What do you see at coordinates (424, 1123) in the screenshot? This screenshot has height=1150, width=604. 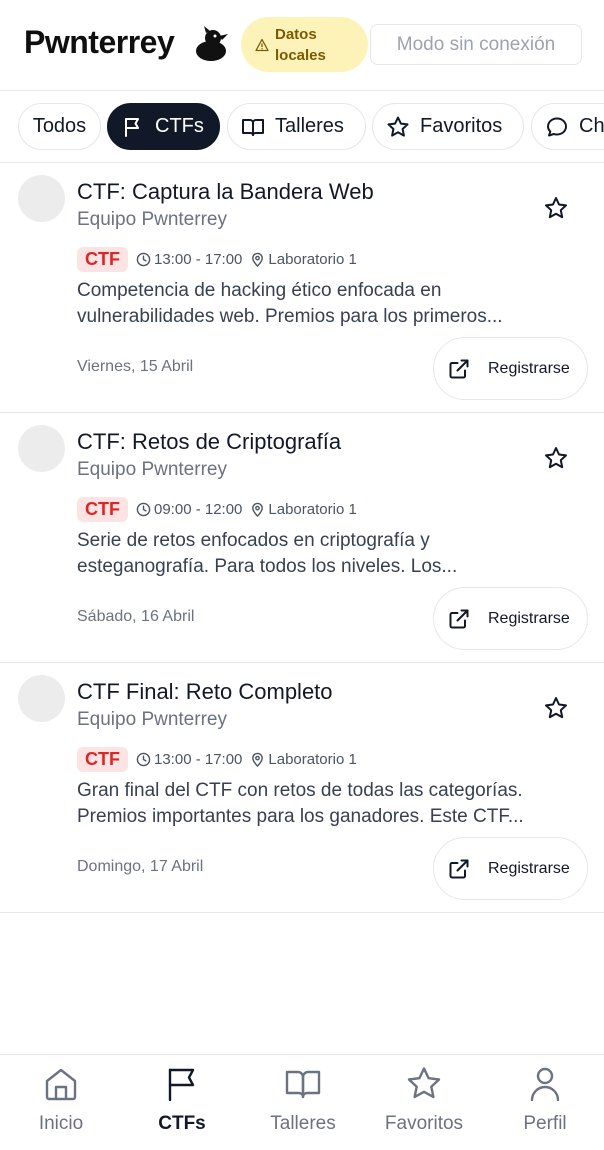 I see `nav-label: Favoritos` at bounding box center [424, 1123].